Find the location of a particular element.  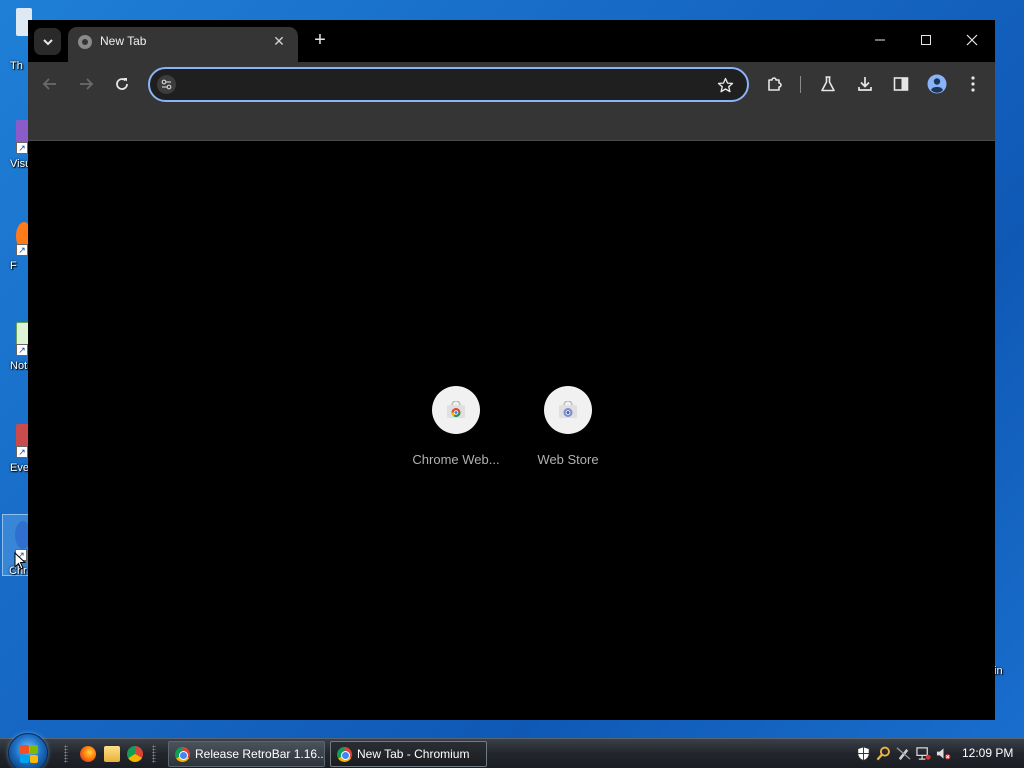

network-icon is located at coordinates (923, 753).